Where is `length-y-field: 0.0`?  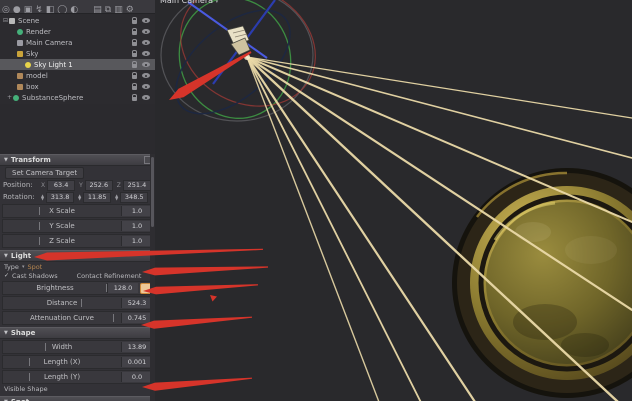
length-y-field: 0.0 is located at coordinates (136, 377).